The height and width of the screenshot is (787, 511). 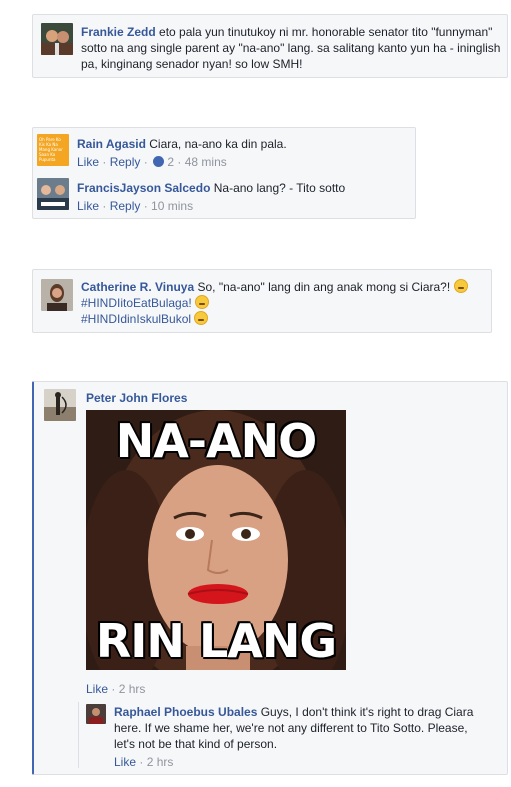 I want to click on like-icon, so click(x=159, y=161).